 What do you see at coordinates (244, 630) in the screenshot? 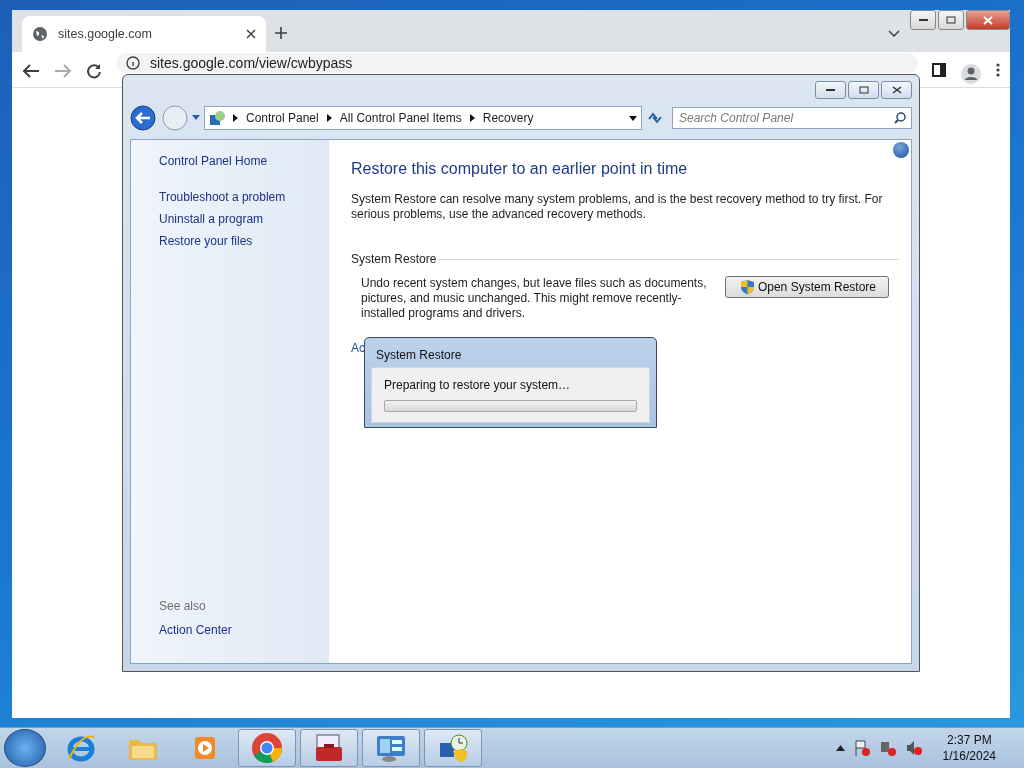
I see `sidebar-link: Action Center` at bounding box center [244, 630].